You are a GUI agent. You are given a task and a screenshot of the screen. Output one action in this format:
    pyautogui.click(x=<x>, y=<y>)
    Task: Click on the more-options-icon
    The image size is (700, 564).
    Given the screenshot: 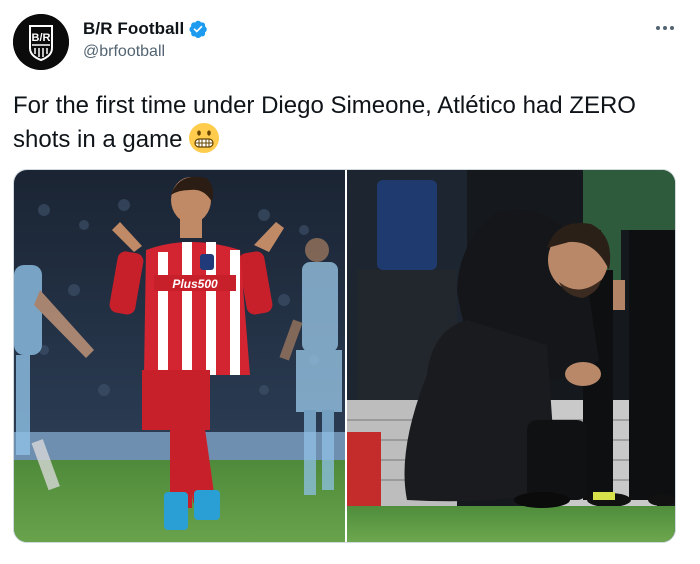 What is the action you would take?
    pyautogui.click(x=665, y=28)
    